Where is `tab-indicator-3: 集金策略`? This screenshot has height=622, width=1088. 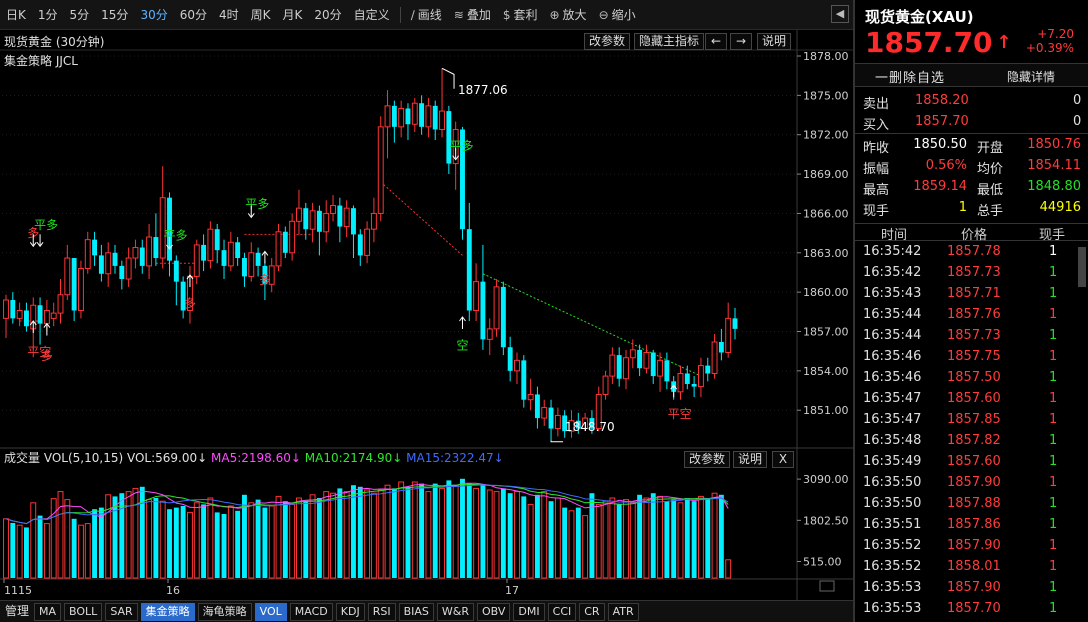
tab-indicator-3: 集金策略 is located at coordinates (167, 611).